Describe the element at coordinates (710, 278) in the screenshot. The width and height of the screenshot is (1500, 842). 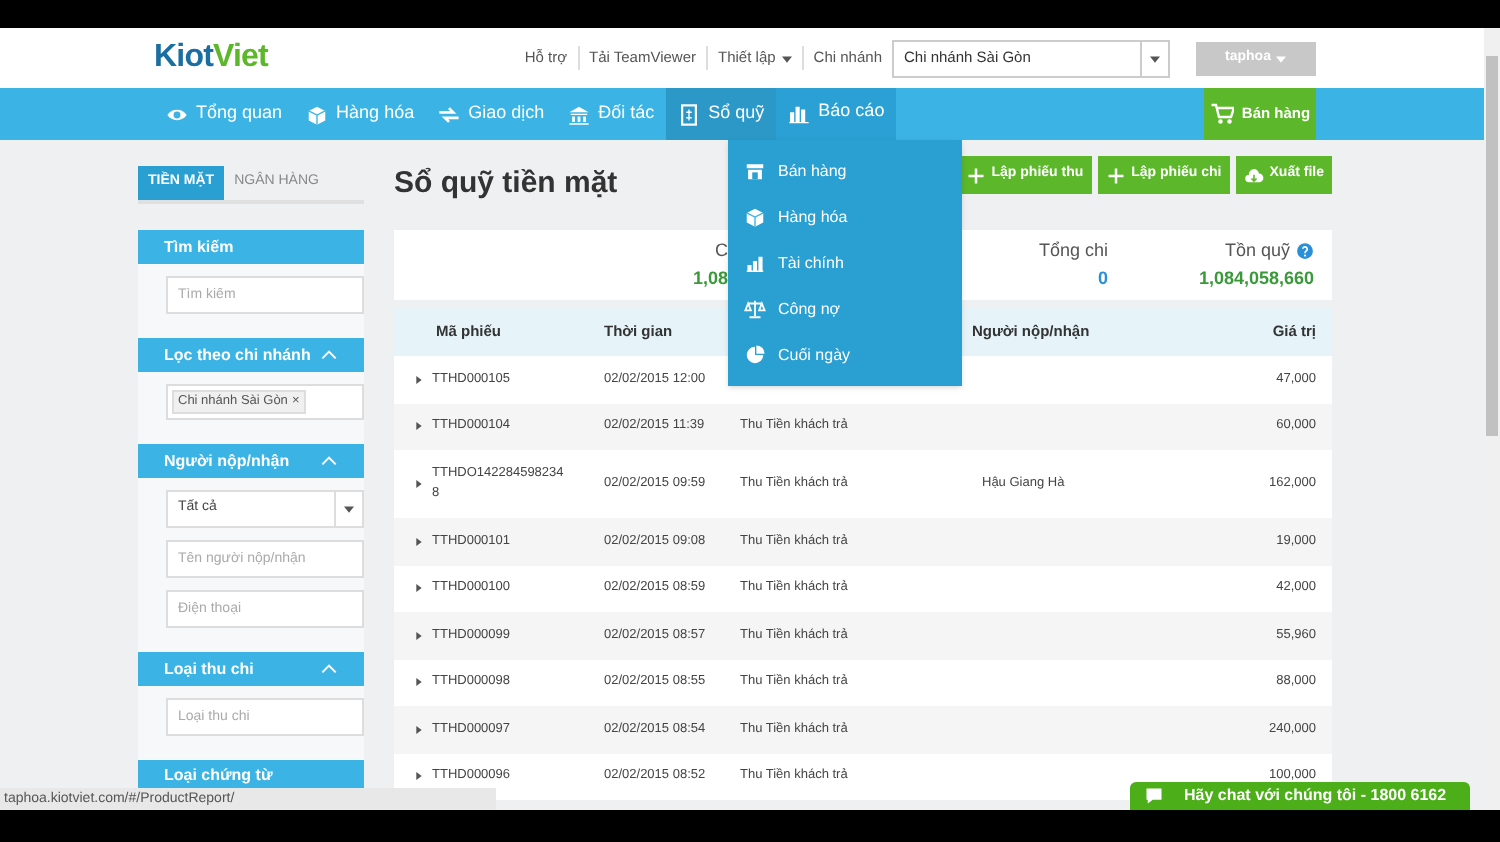
I see `summary-value: 1,08` at that location.